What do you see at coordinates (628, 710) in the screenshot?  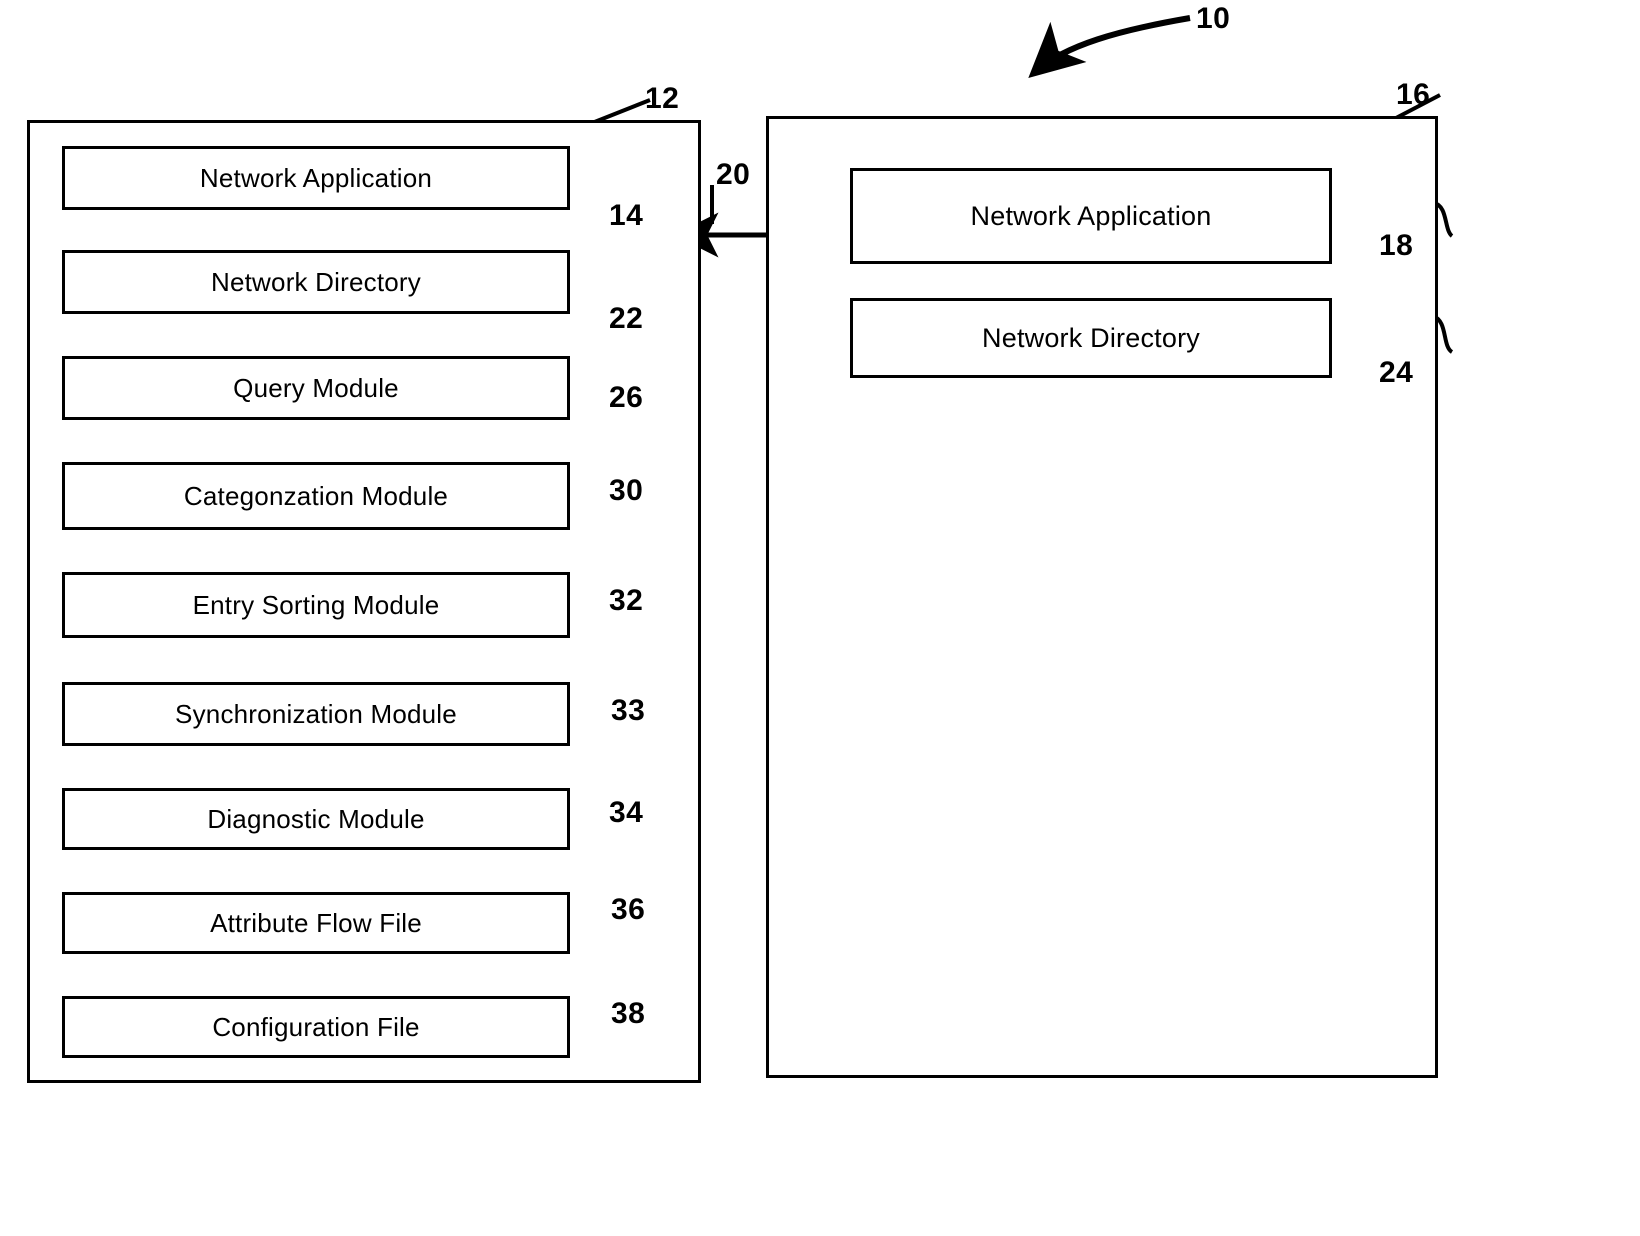 I see `ref-numeral-33: 33` at bounding box center [628, 710].